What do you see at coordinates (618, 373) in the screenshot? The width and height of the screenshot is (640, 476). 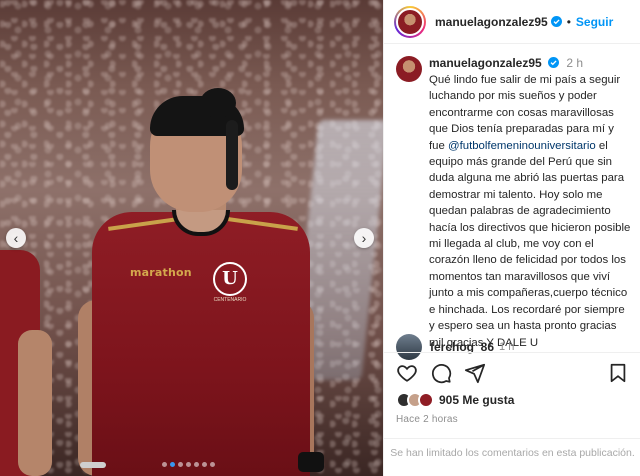 I see `bookmark-icon` at bounding box center [618, 373].